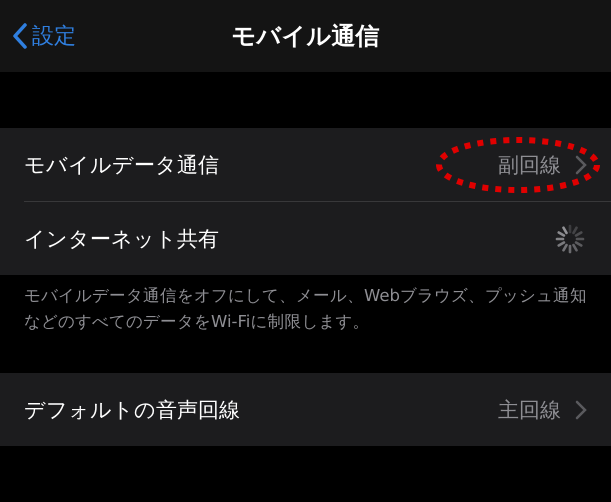 This screenshot has height=502, width=611. What do you see at coordinates (305, 409) in the screenshot?
I see `settings-row: デフォルトの音声回線 主回線` at bounding box center [305, 409].